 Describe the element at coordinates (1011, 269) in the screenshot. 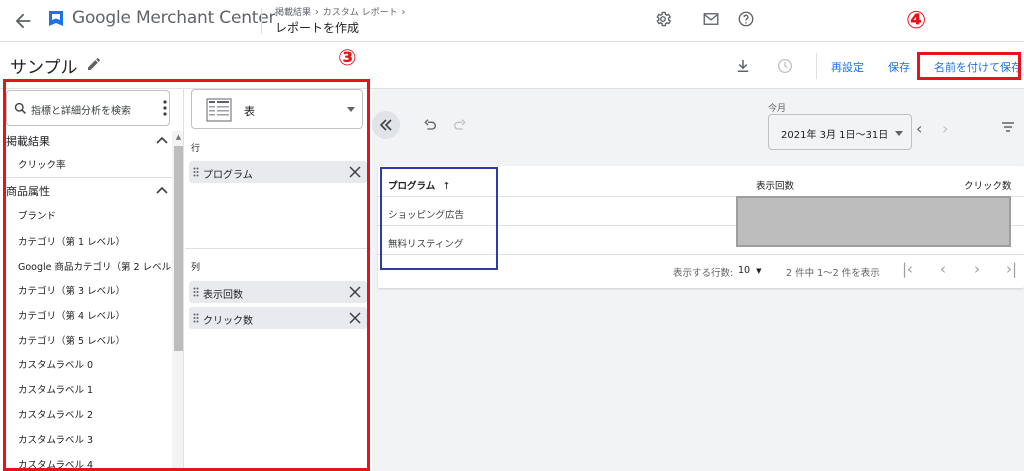

I see `last-page-icon: ›|` at that location.